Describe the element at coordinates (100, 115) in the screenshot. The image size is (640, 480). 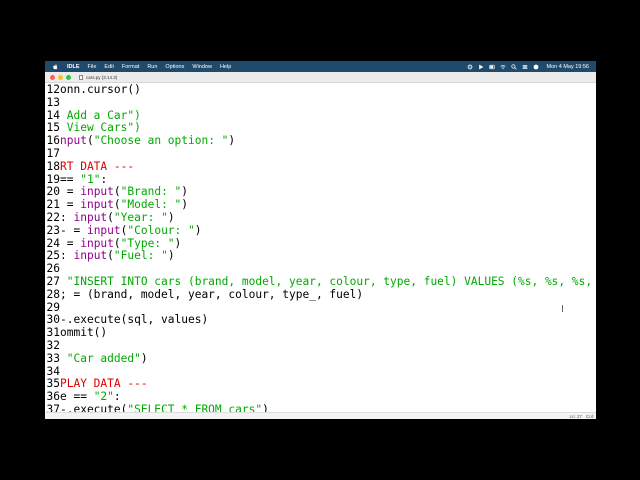
I see `code-token: Add a Car")` at that location.